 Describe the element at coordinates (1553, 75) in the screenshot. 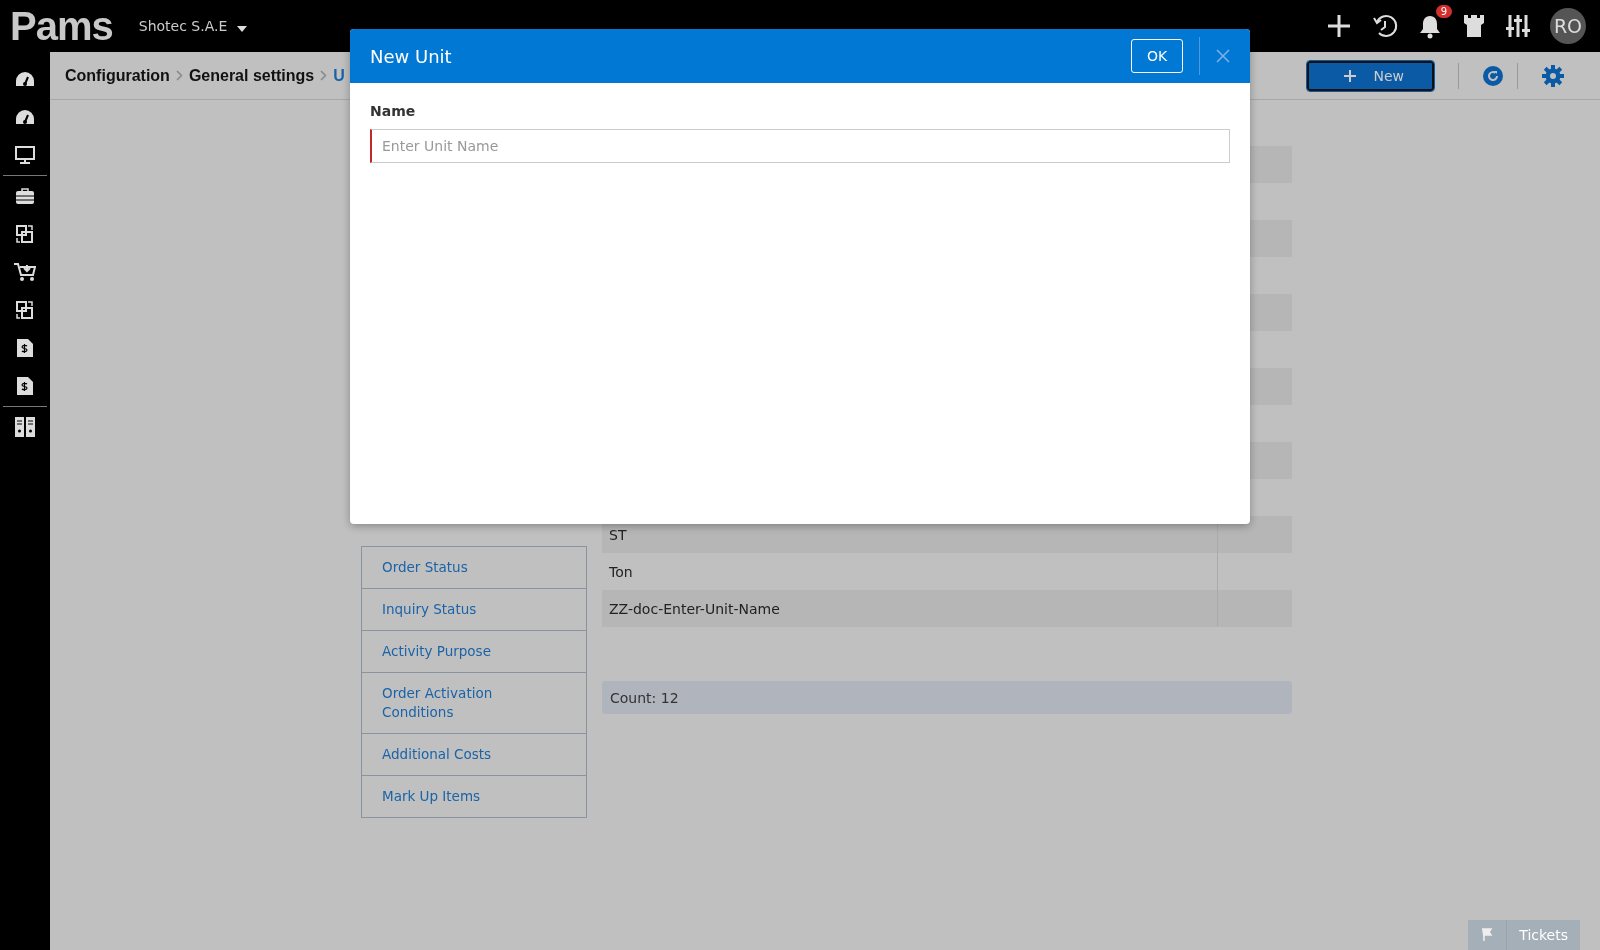

I see `settings-icon` at that location.